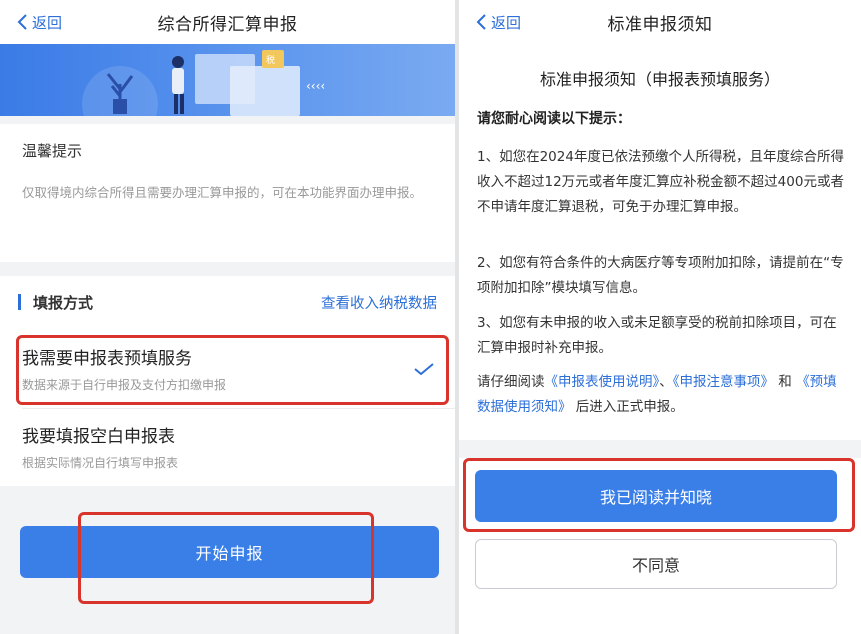 This screenshot has width=861, height=634. Describe the element at coordinates (660, 449) in the screenshot. I see `section-separator` at that location.